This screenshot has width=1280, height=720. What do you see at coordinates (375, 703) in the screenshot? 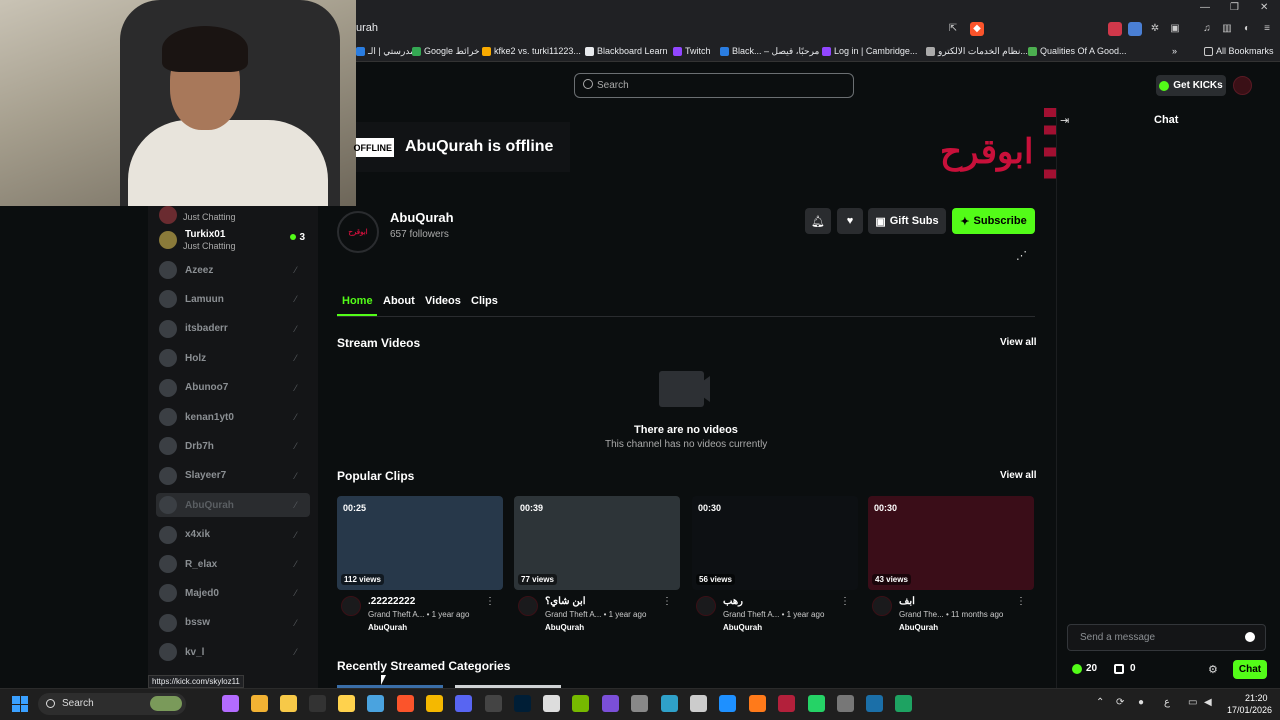
I see `notepad-icon` at bounding box center [375, 703].